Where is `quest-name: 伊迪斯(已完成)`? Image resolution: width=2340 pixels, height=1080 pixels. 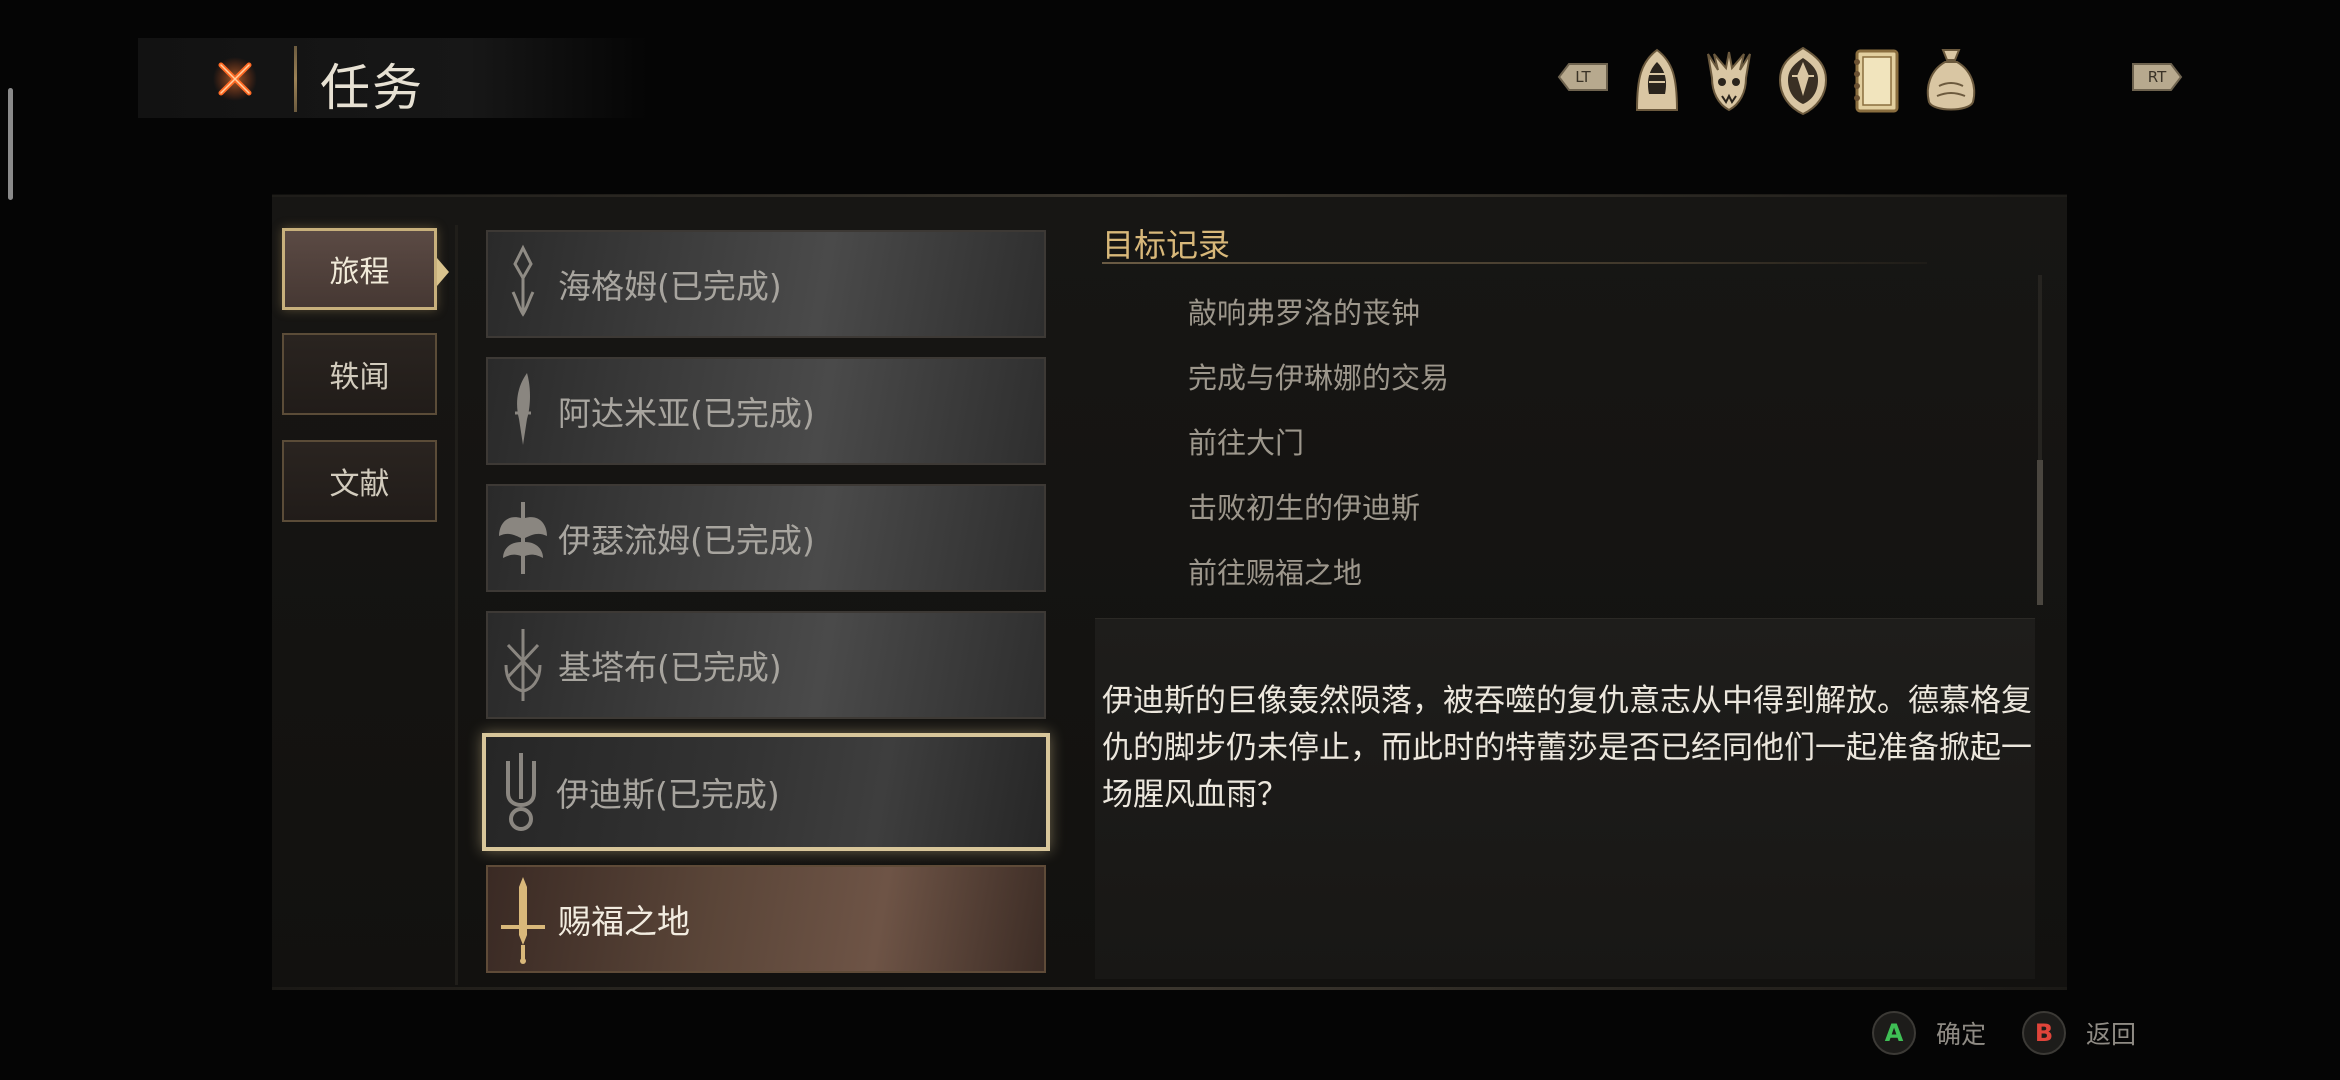
quest-name: 伊迪斯(已完成) is located at coordinates (668, 794).